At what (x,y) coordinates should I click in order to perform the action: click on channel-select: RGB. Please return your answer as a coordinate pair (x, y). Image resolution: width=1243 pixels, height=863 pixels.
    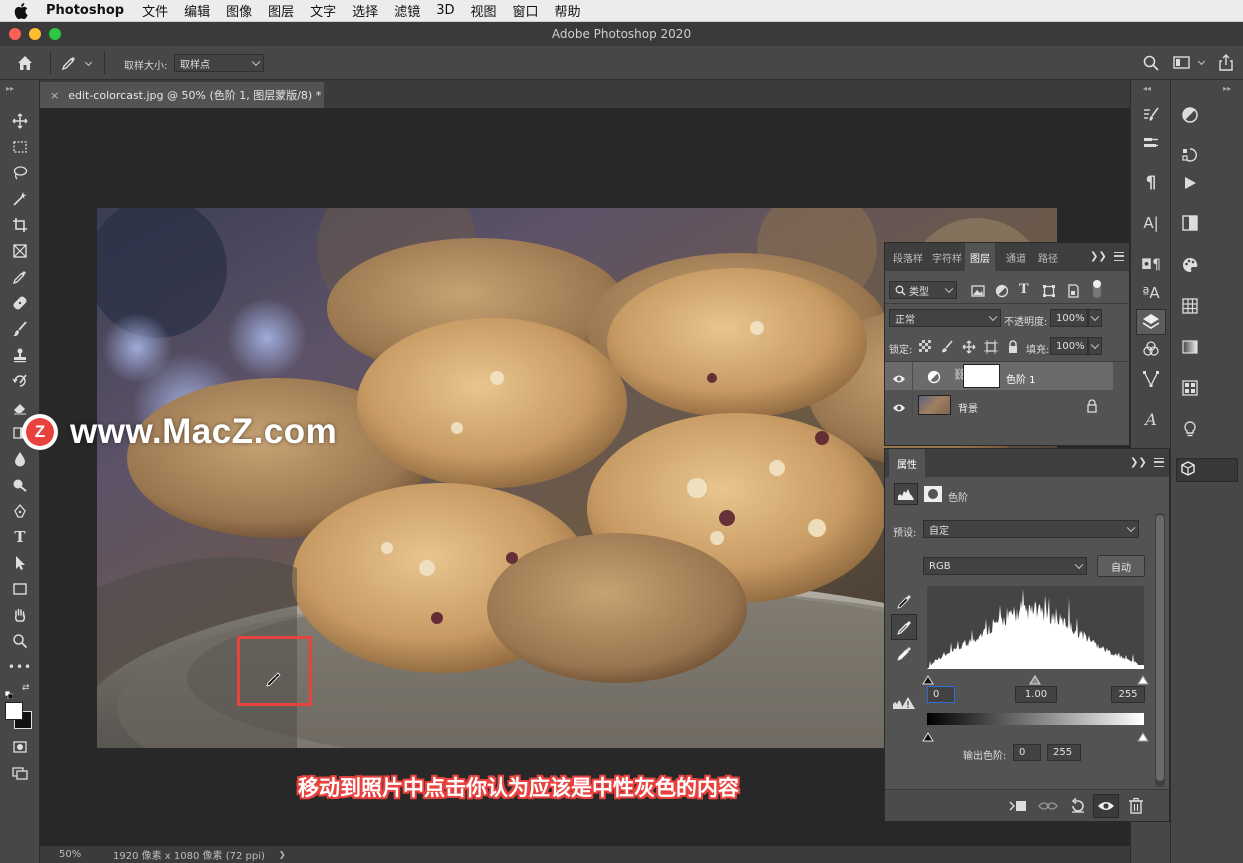
    Looking at the image, I should click on (1005, 566).